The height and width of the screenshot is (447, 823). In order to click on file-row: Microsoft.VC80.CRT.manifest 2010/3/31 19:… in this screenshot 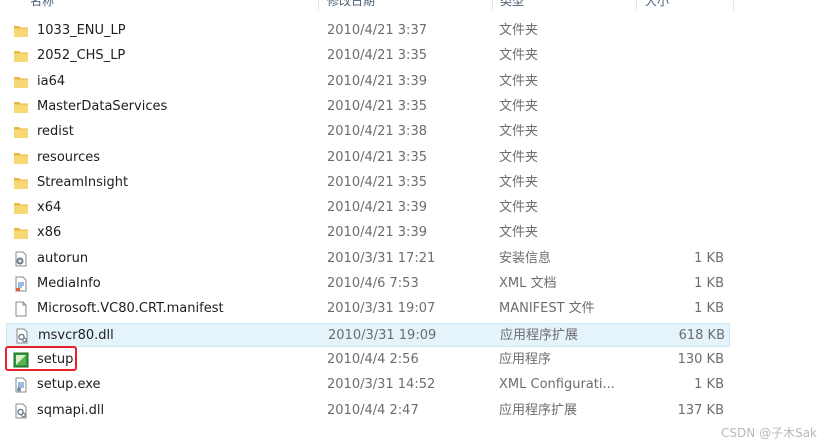, I will do `click(368, 309)`.